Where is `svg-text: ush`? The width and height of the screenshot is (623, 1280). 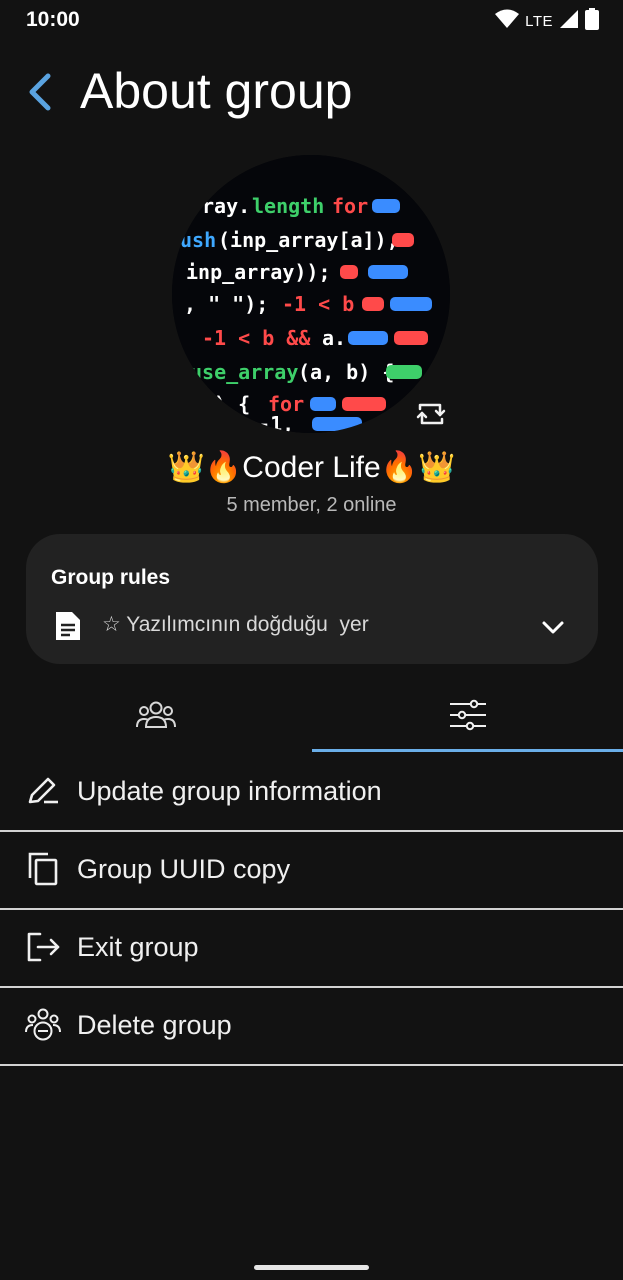 svg-text: ush is located at coordinates (198, 240).